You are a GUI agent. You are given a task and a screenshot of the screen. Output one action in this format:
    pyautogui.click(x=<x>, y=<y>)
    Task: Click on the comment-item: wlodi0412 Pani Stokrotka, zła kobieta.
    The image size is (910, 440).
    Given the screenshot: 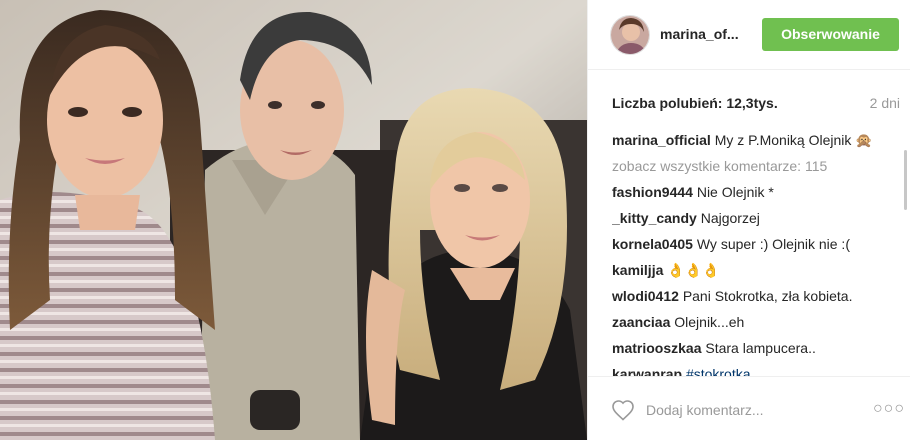 What is the action you would take?
    pyautogui.click(x=755, y=300)
    